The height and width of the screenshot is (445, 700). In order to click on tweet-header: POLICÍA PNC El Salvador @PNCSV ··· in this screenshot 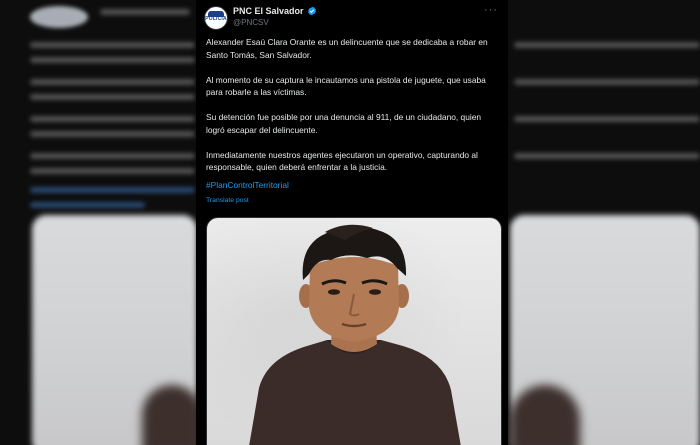, I will do `click(352, 18)`.